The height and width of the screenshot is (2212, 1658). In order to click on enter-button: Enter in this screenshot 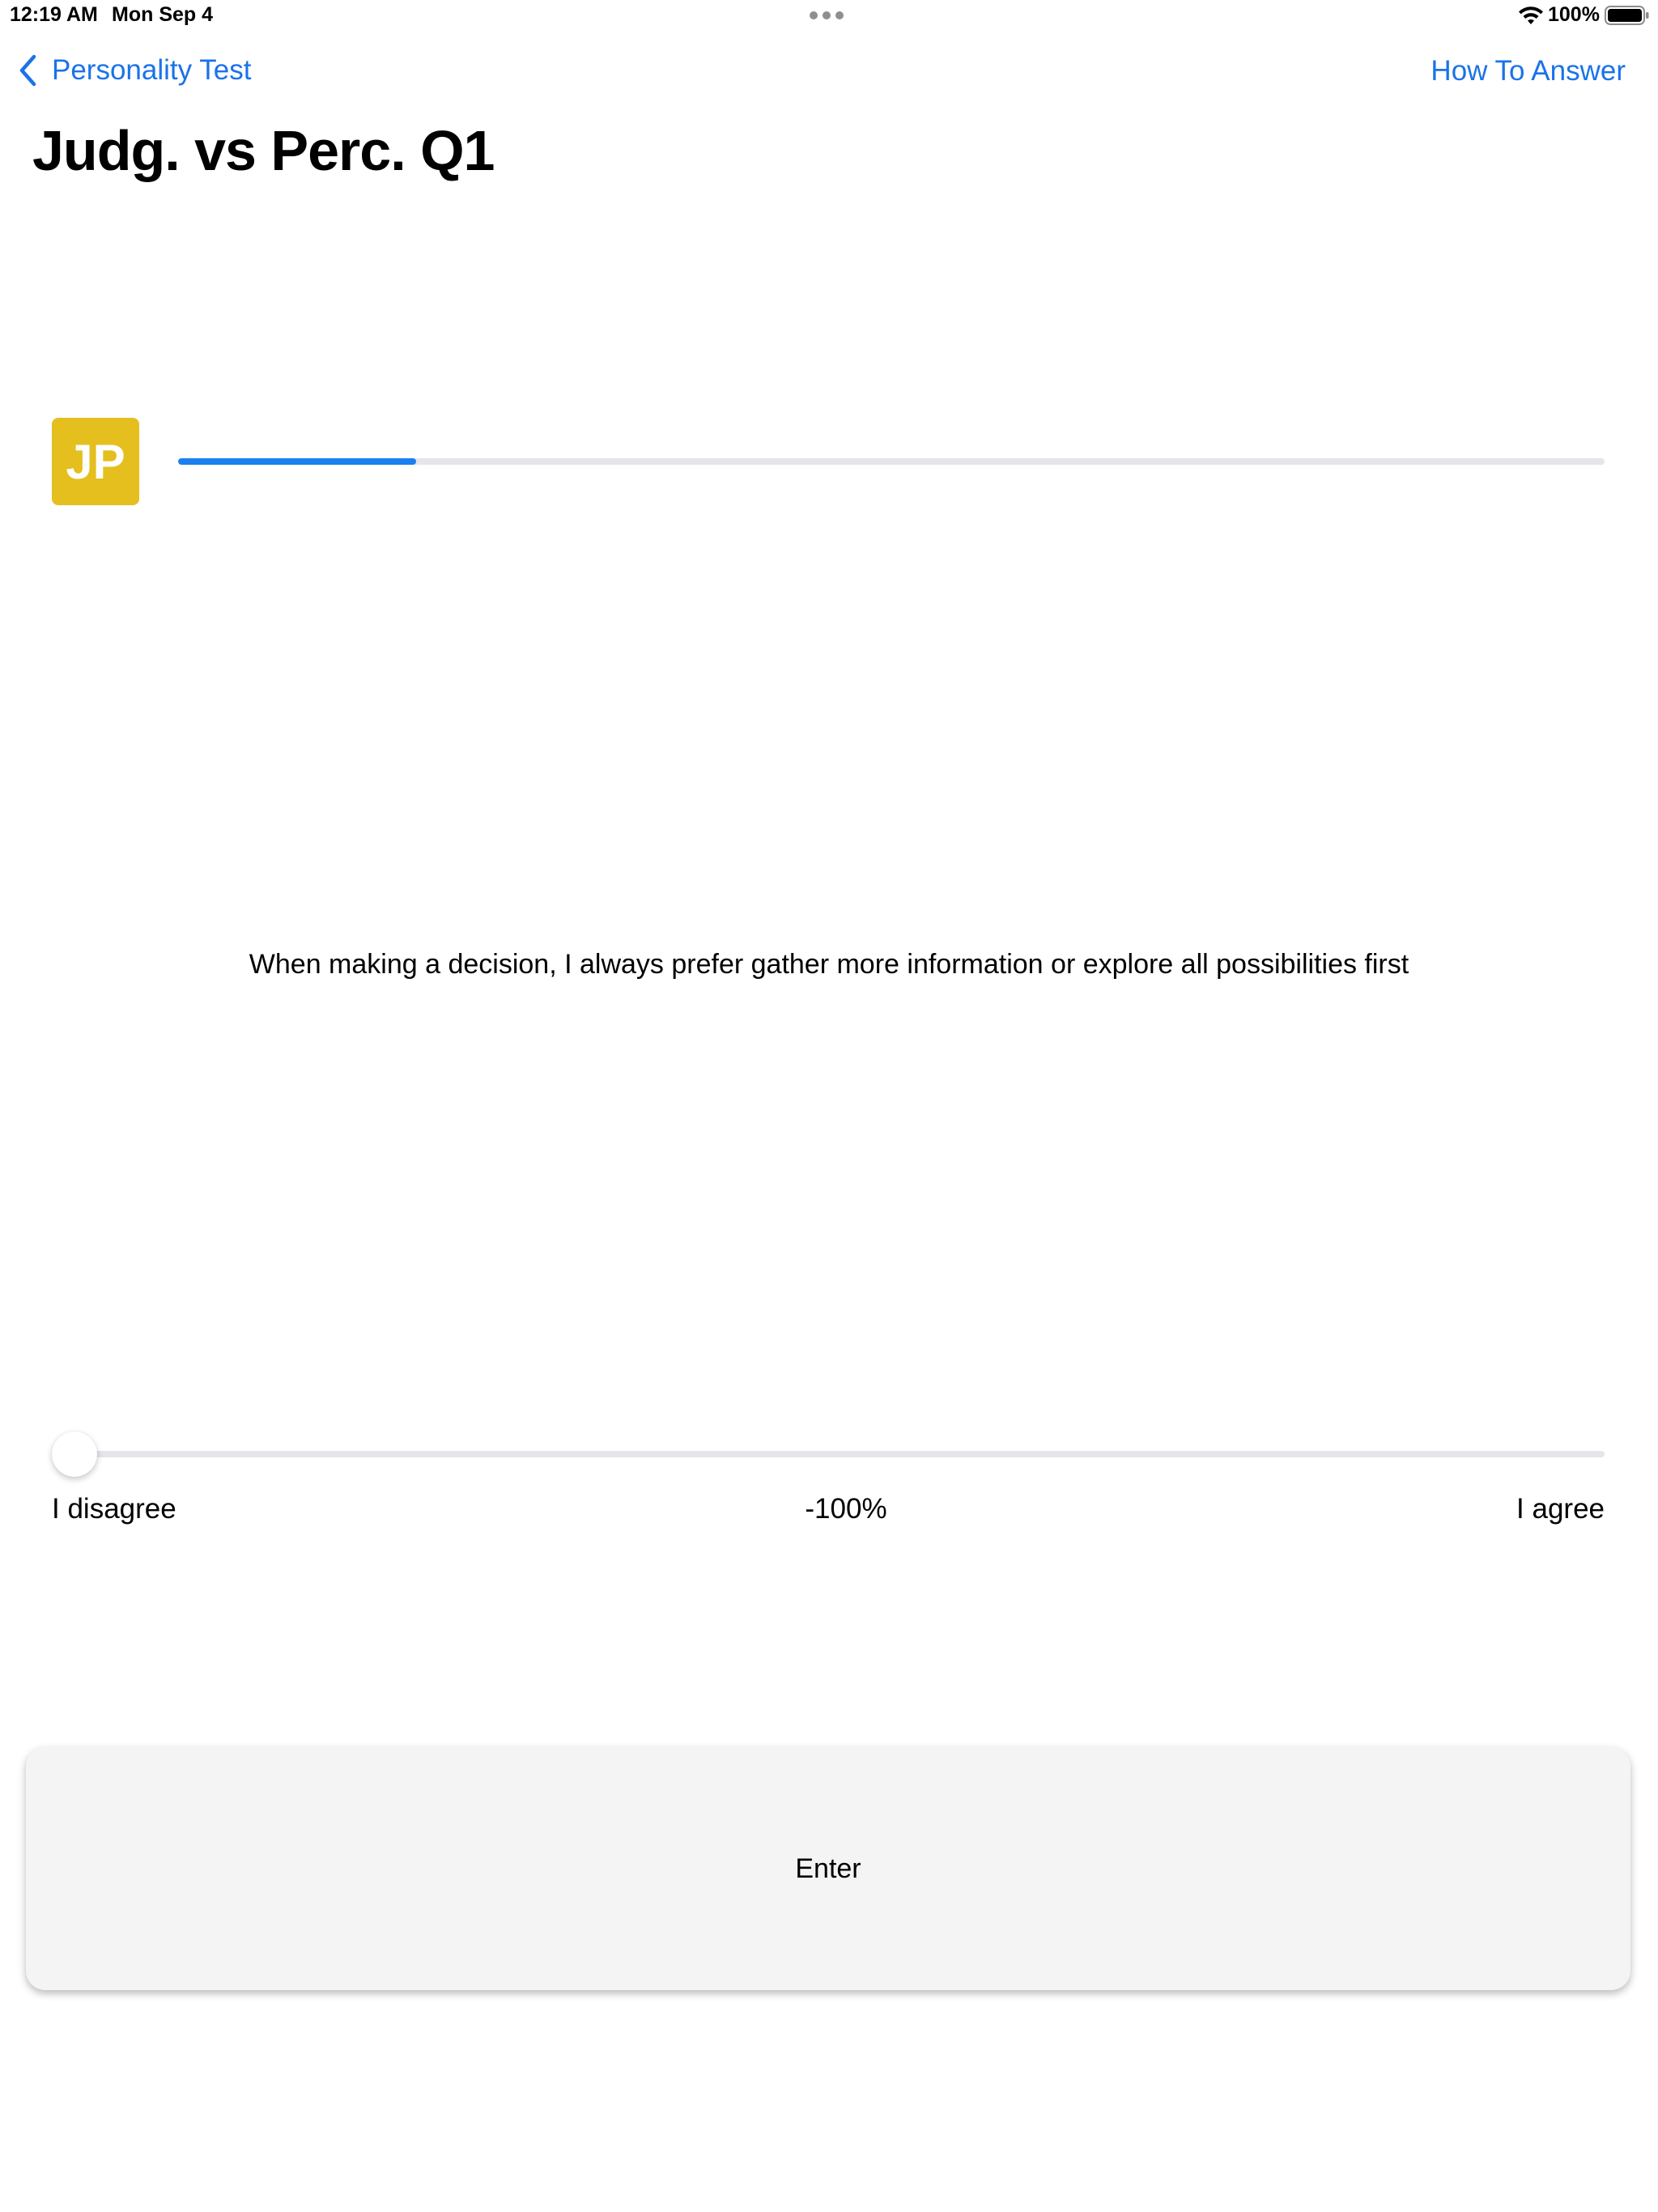, I will do `click(828, 1869)`.